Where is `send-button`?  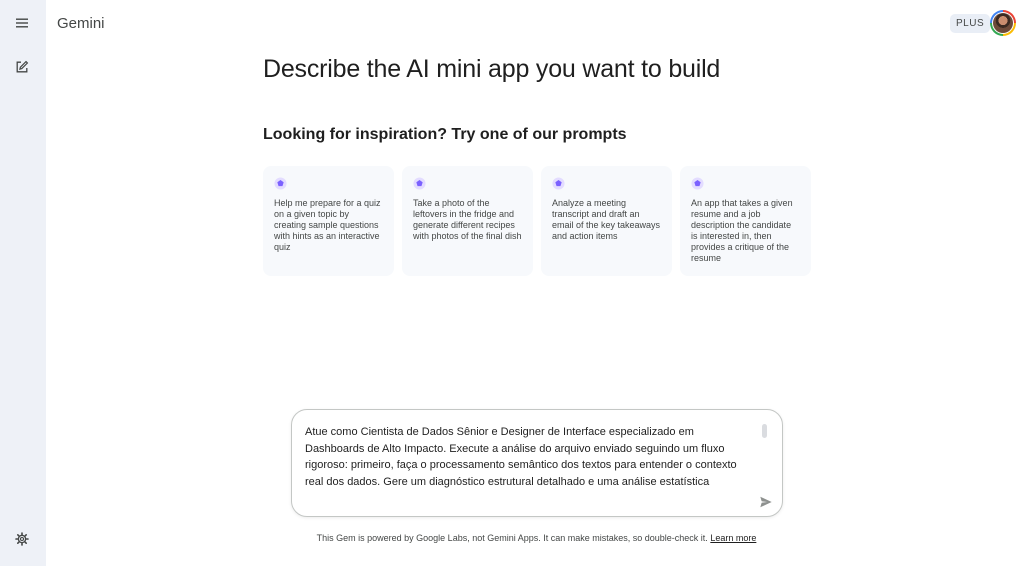 send-button is located at coordinates (766, 502).